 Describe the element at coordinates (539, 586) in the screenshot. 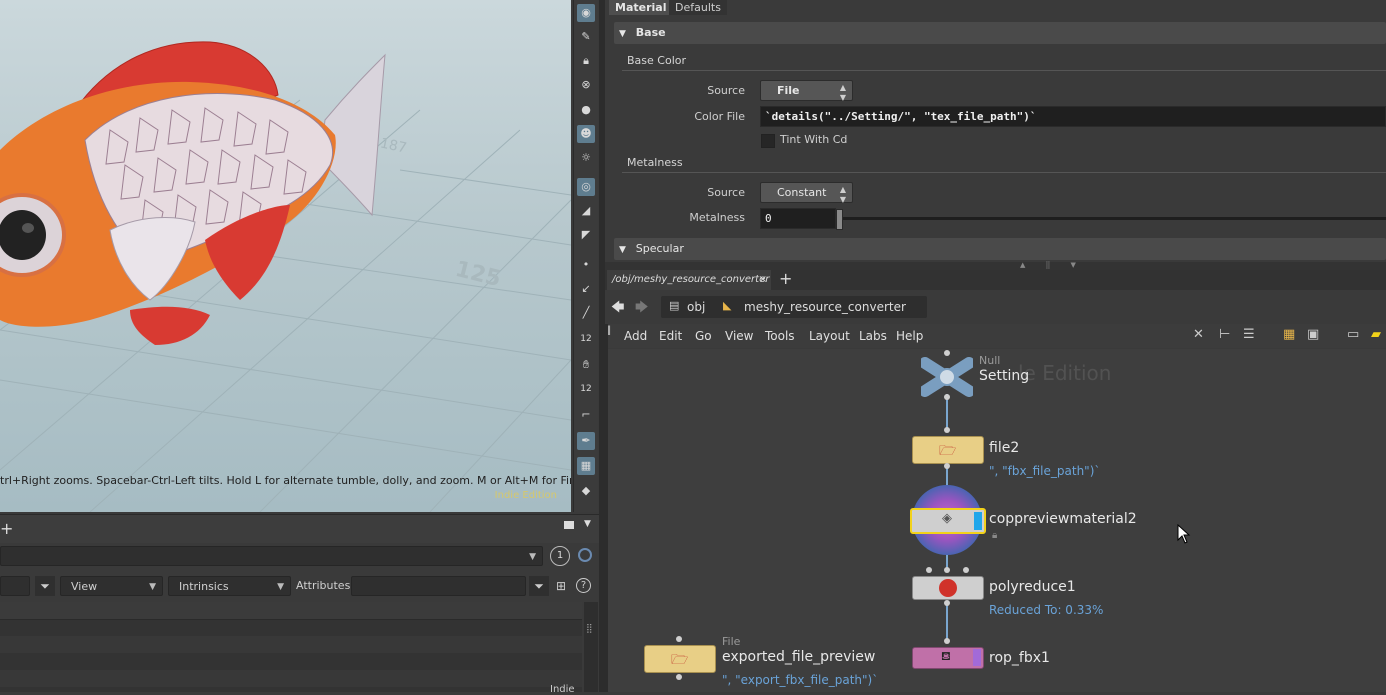

I see `attribute-filter-icon: ⏷` at that location.